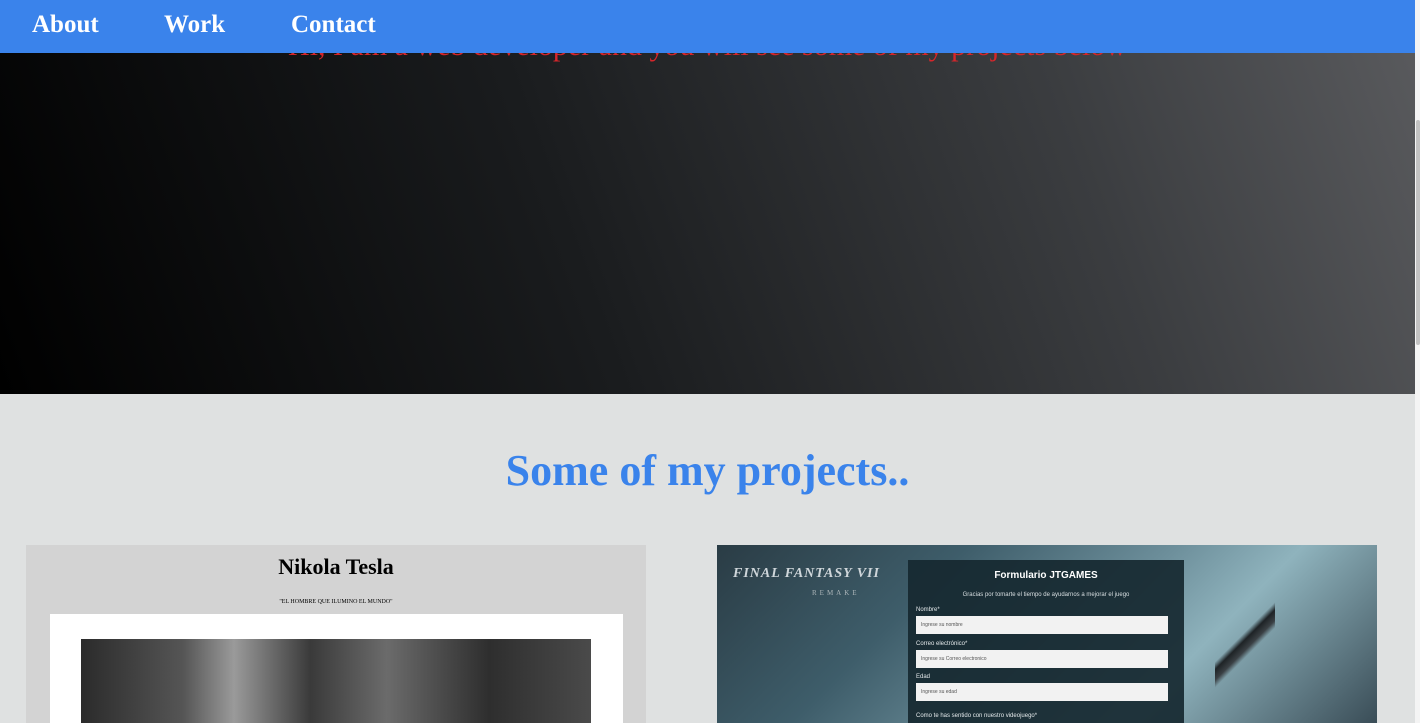  Describe the element at coordinates (333, 25) in the screenshot. I see `nav-link-contact: Contact` at that location.